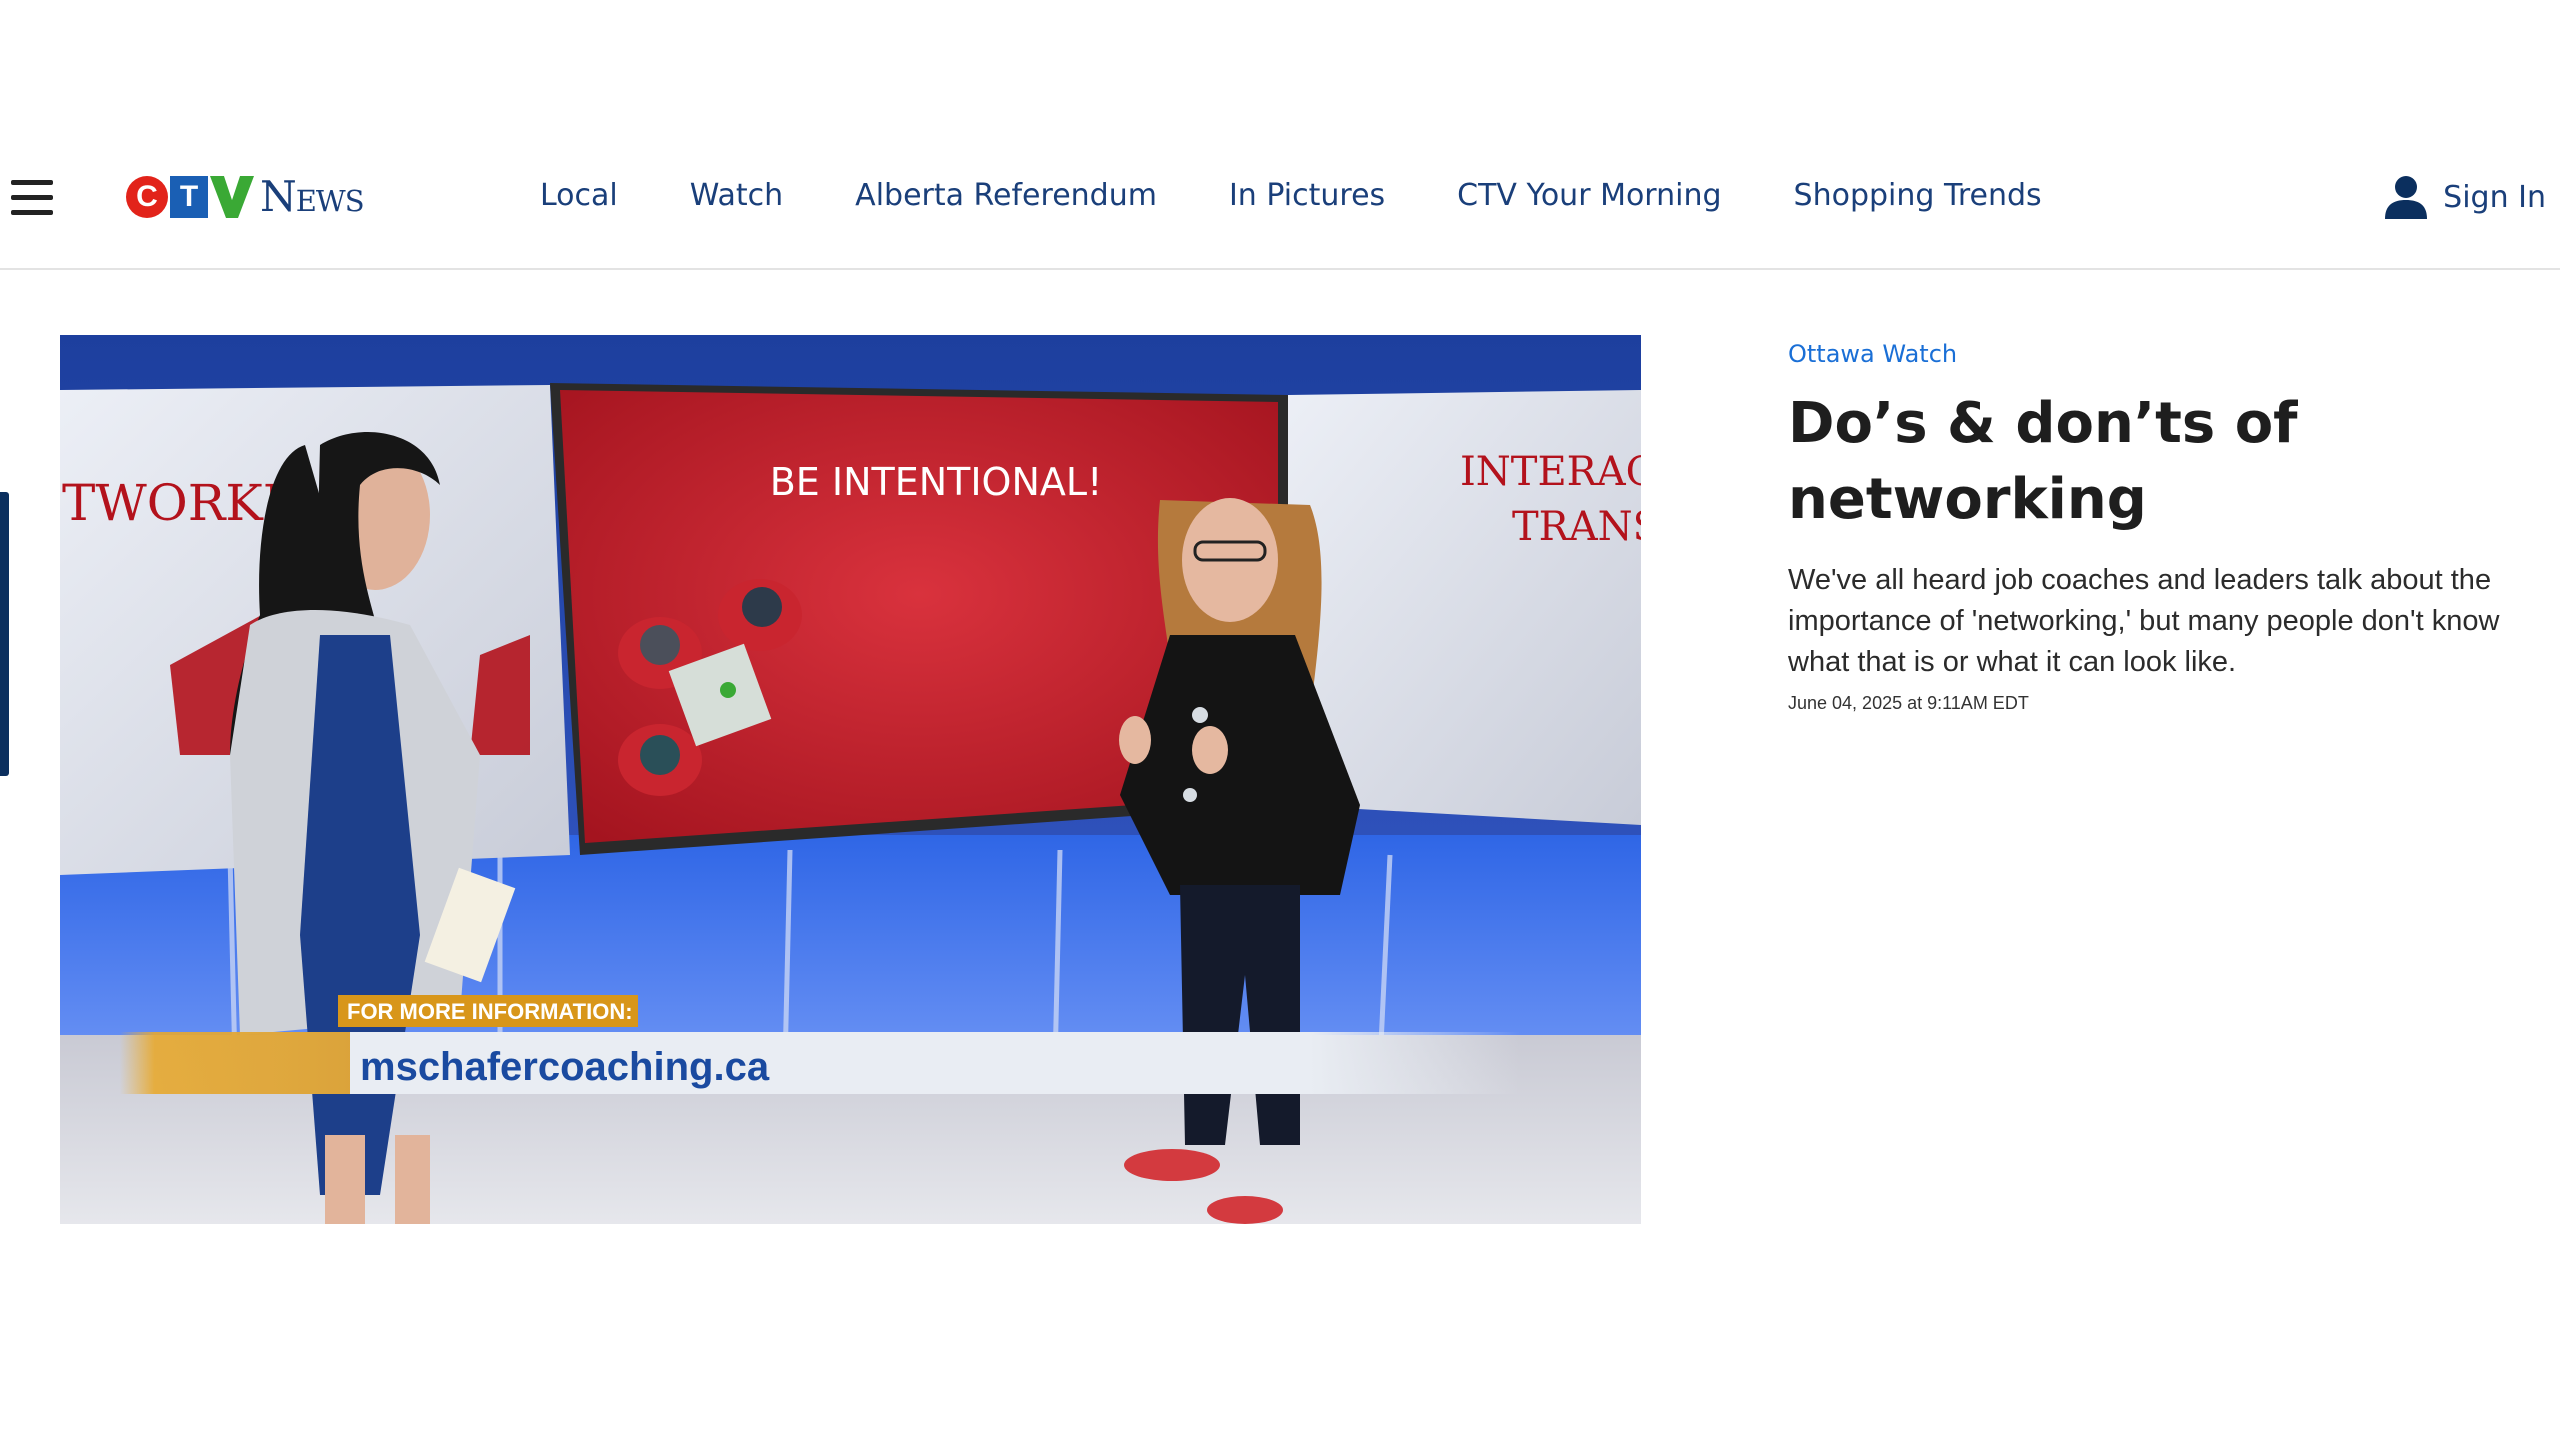  I want to click on lower-third-url: mschafercoaching.ca, so click(565, 1067).